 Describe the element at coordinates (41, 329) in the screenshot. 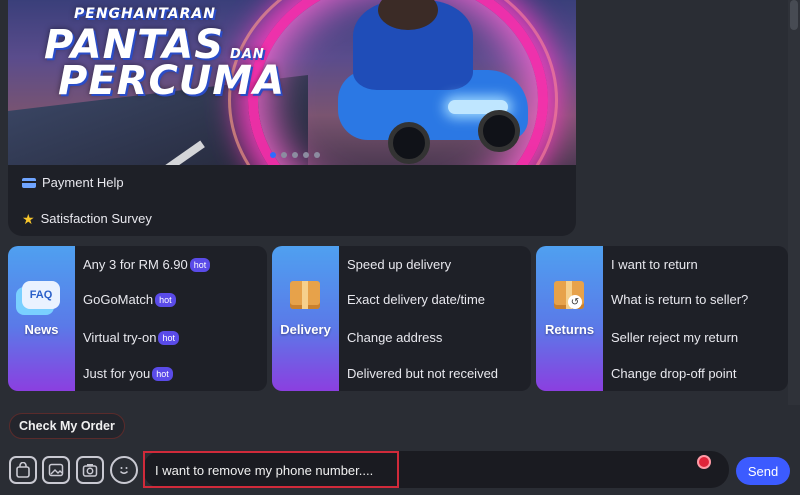

I see `news-tile-label: News` at that location.